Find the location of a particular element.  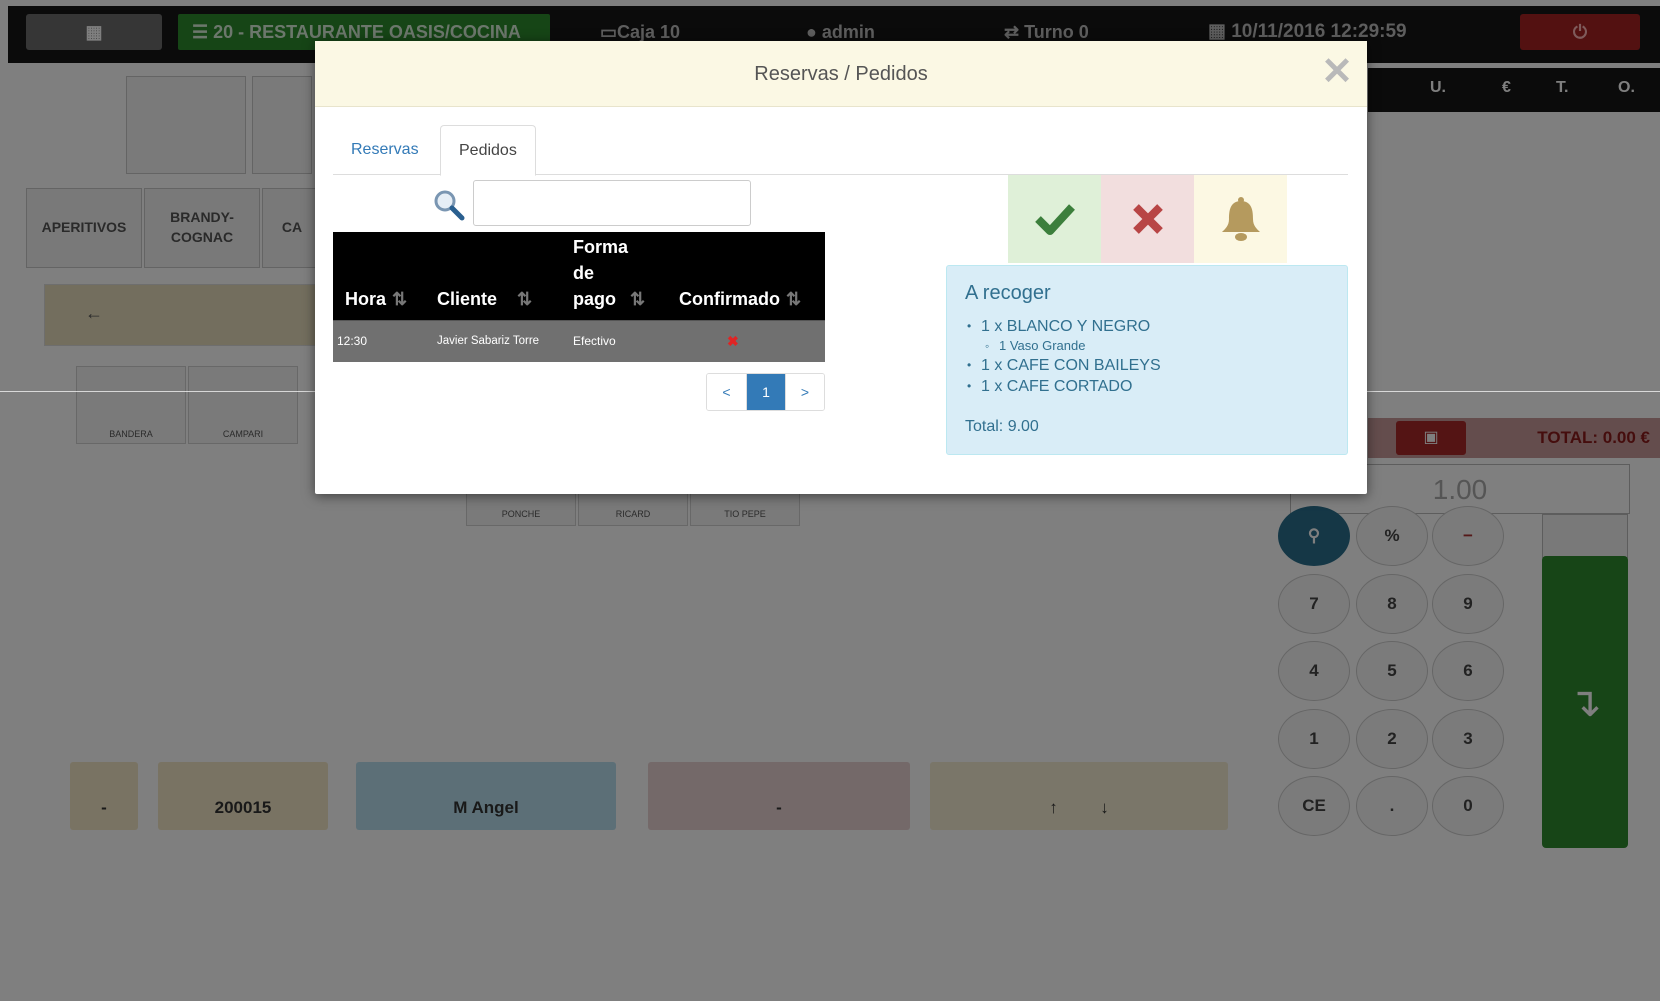

close-icon: ✕ is located at coordinates (1337, 72).